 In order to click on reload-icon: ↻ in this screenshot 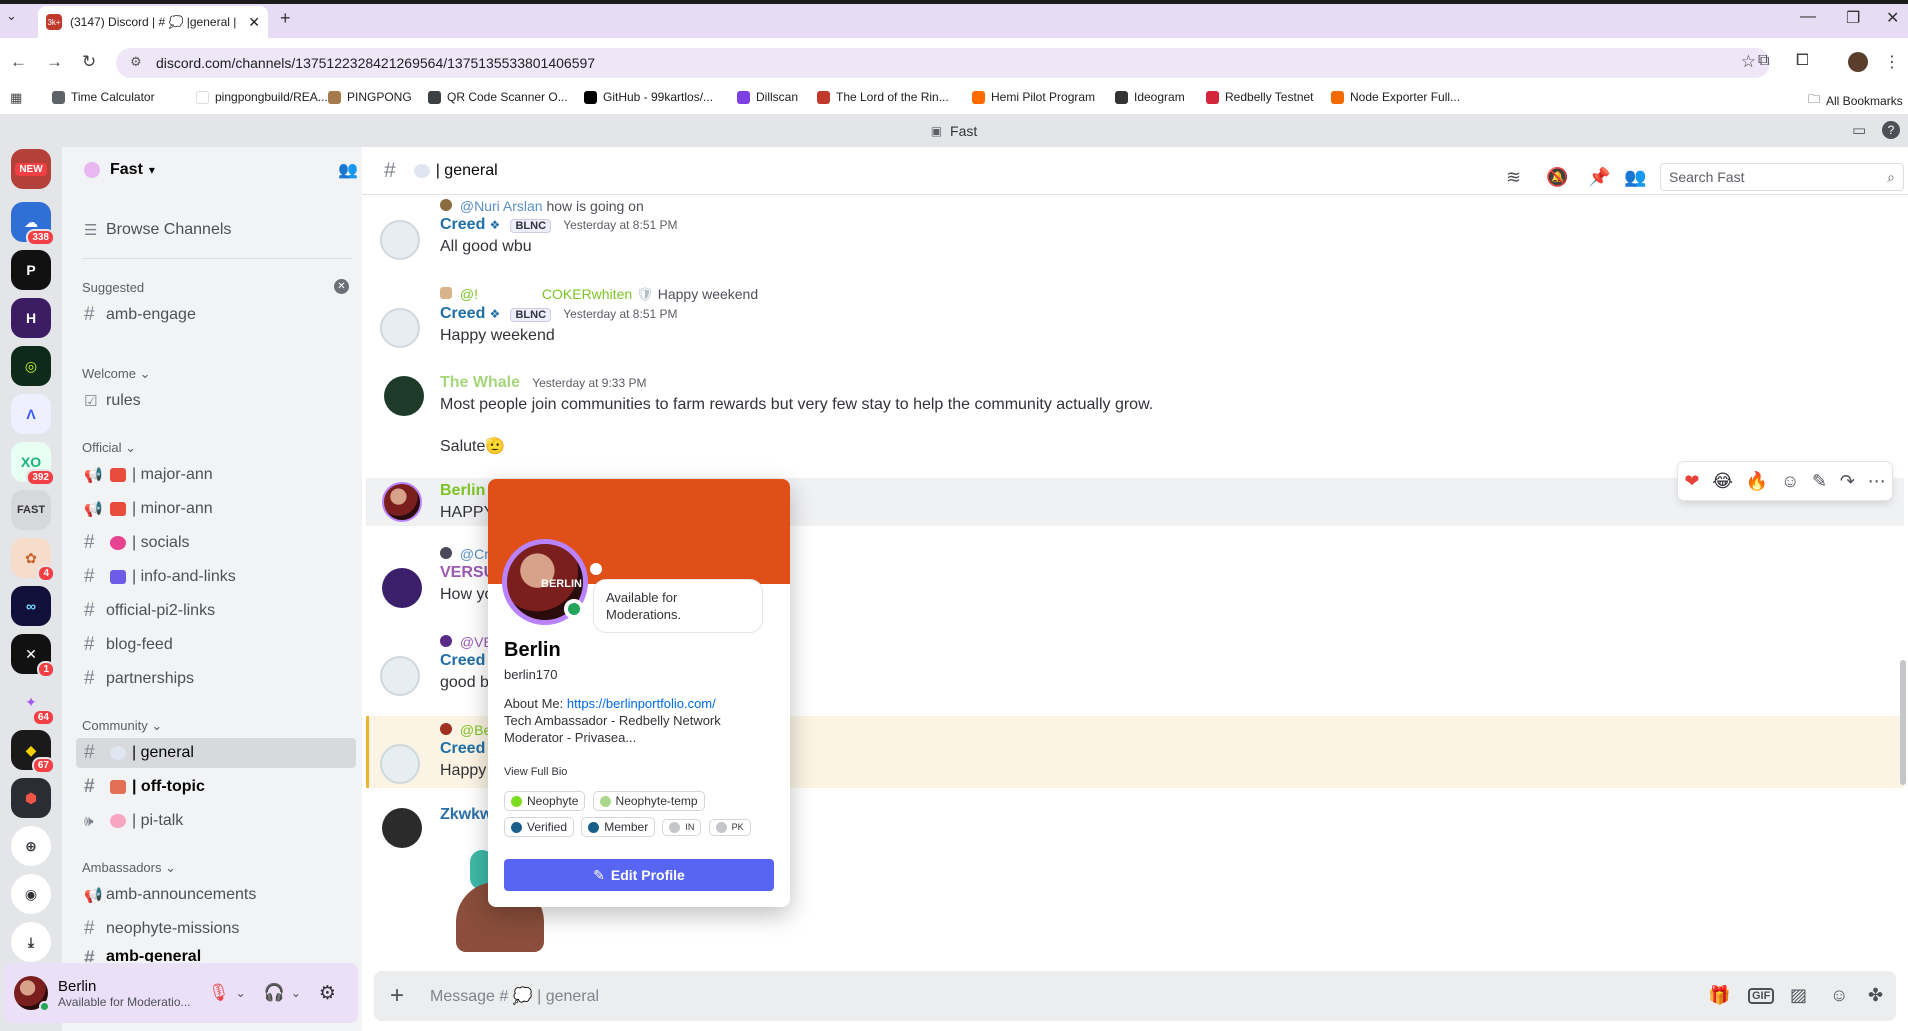, I will do `click(89, 62)`.